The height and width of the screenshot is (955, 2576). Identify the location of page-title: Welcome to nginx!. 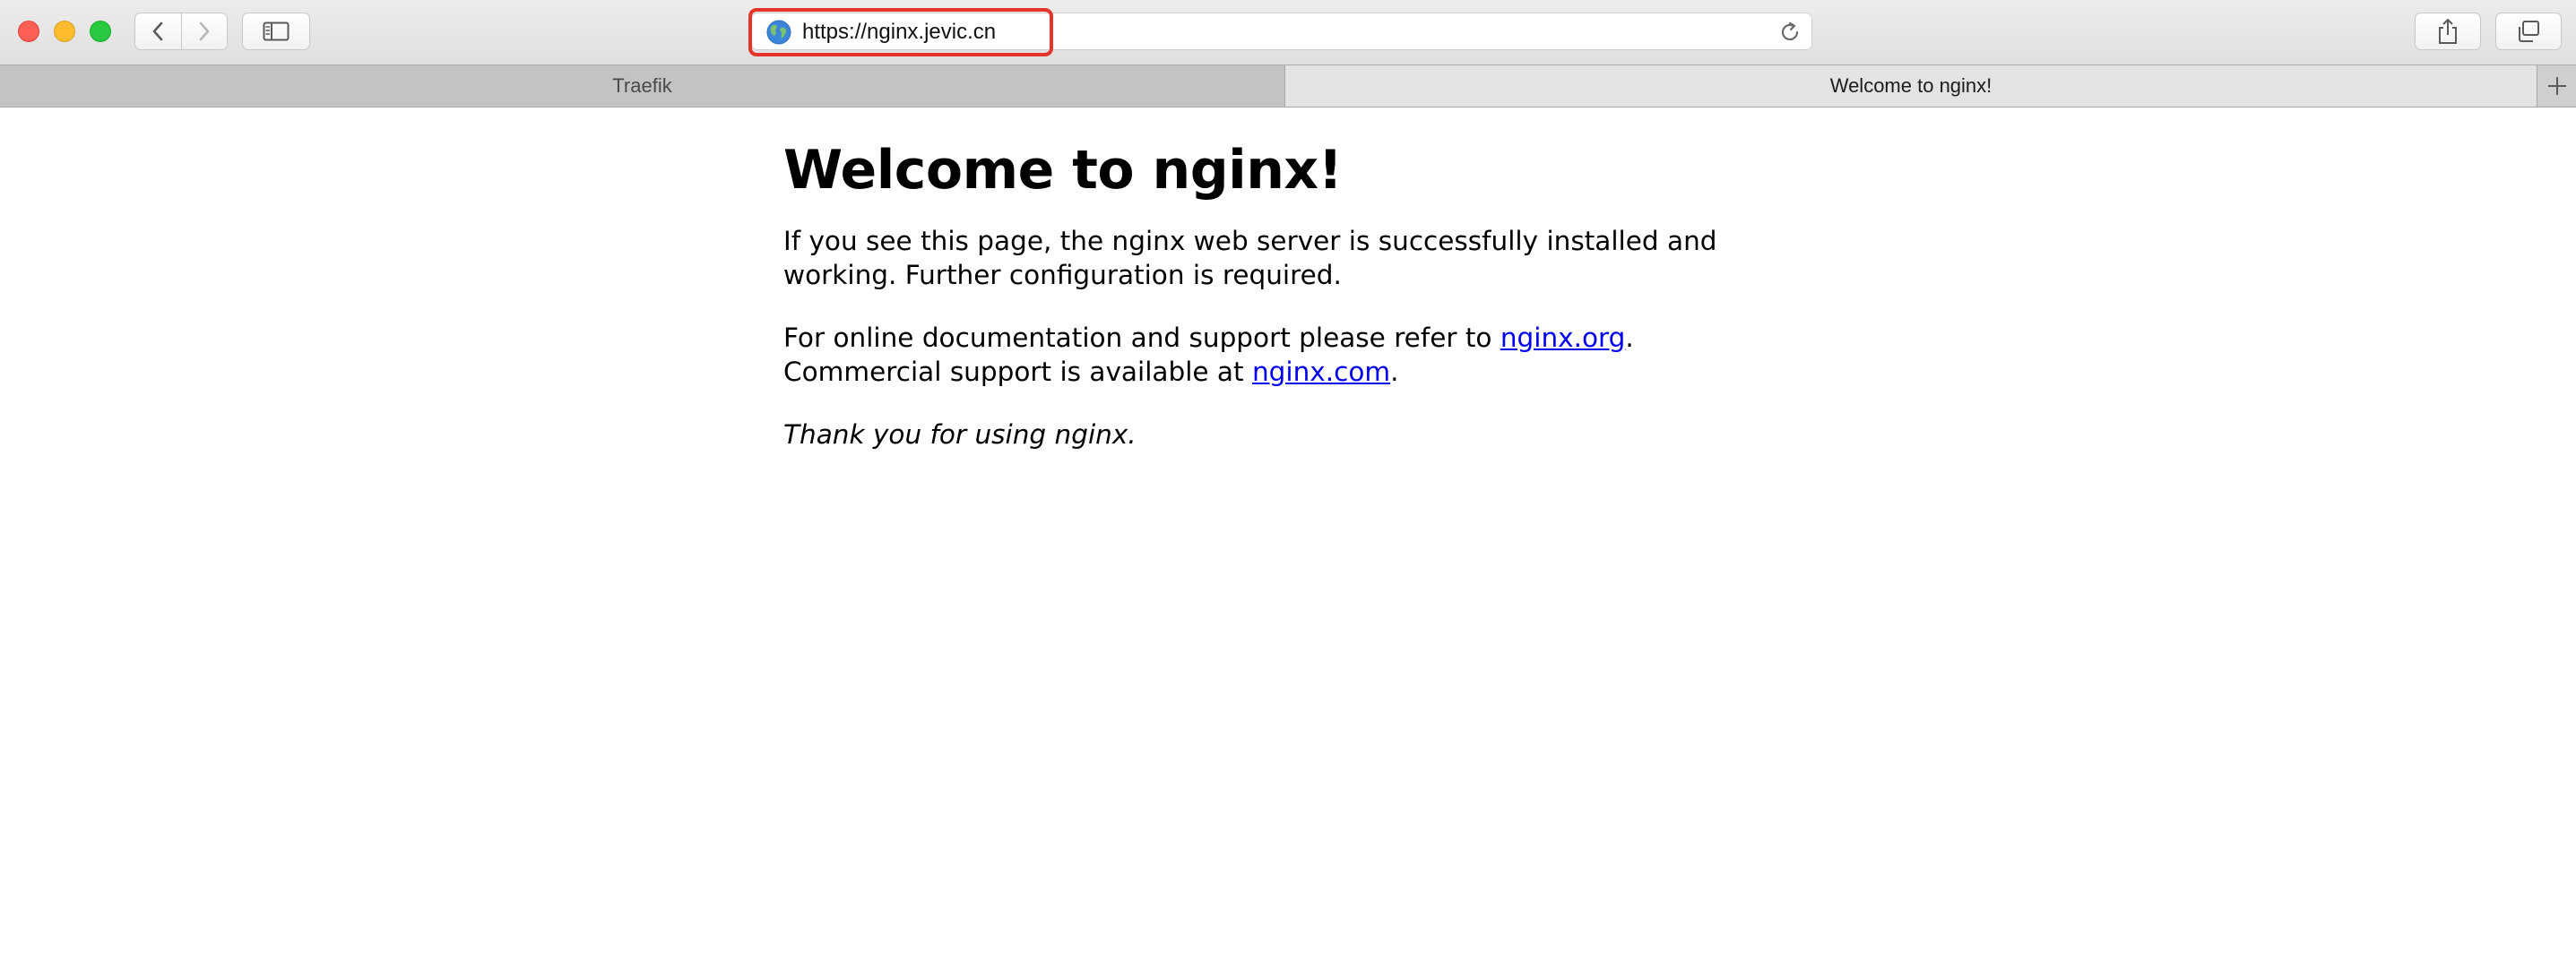
(1063, 170).